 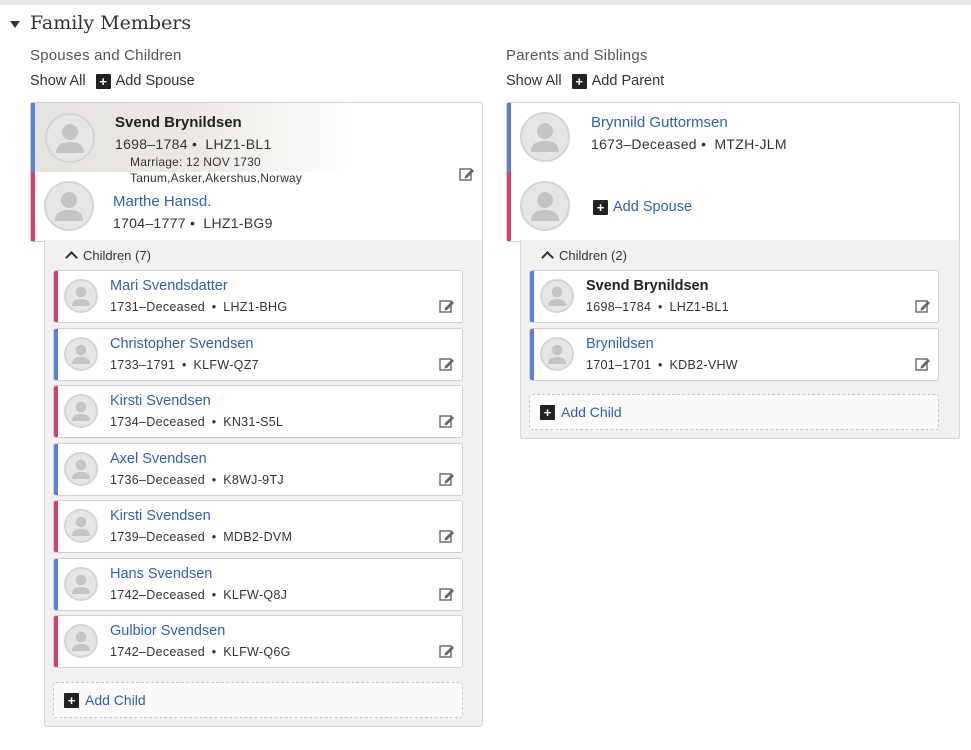 What do you see at coordinates (258, 354) in the screenshot?
I see `child-card: Christopher Svendsen 1733–1791 • KLFW-QZ7` at bounding box center [258, 354].